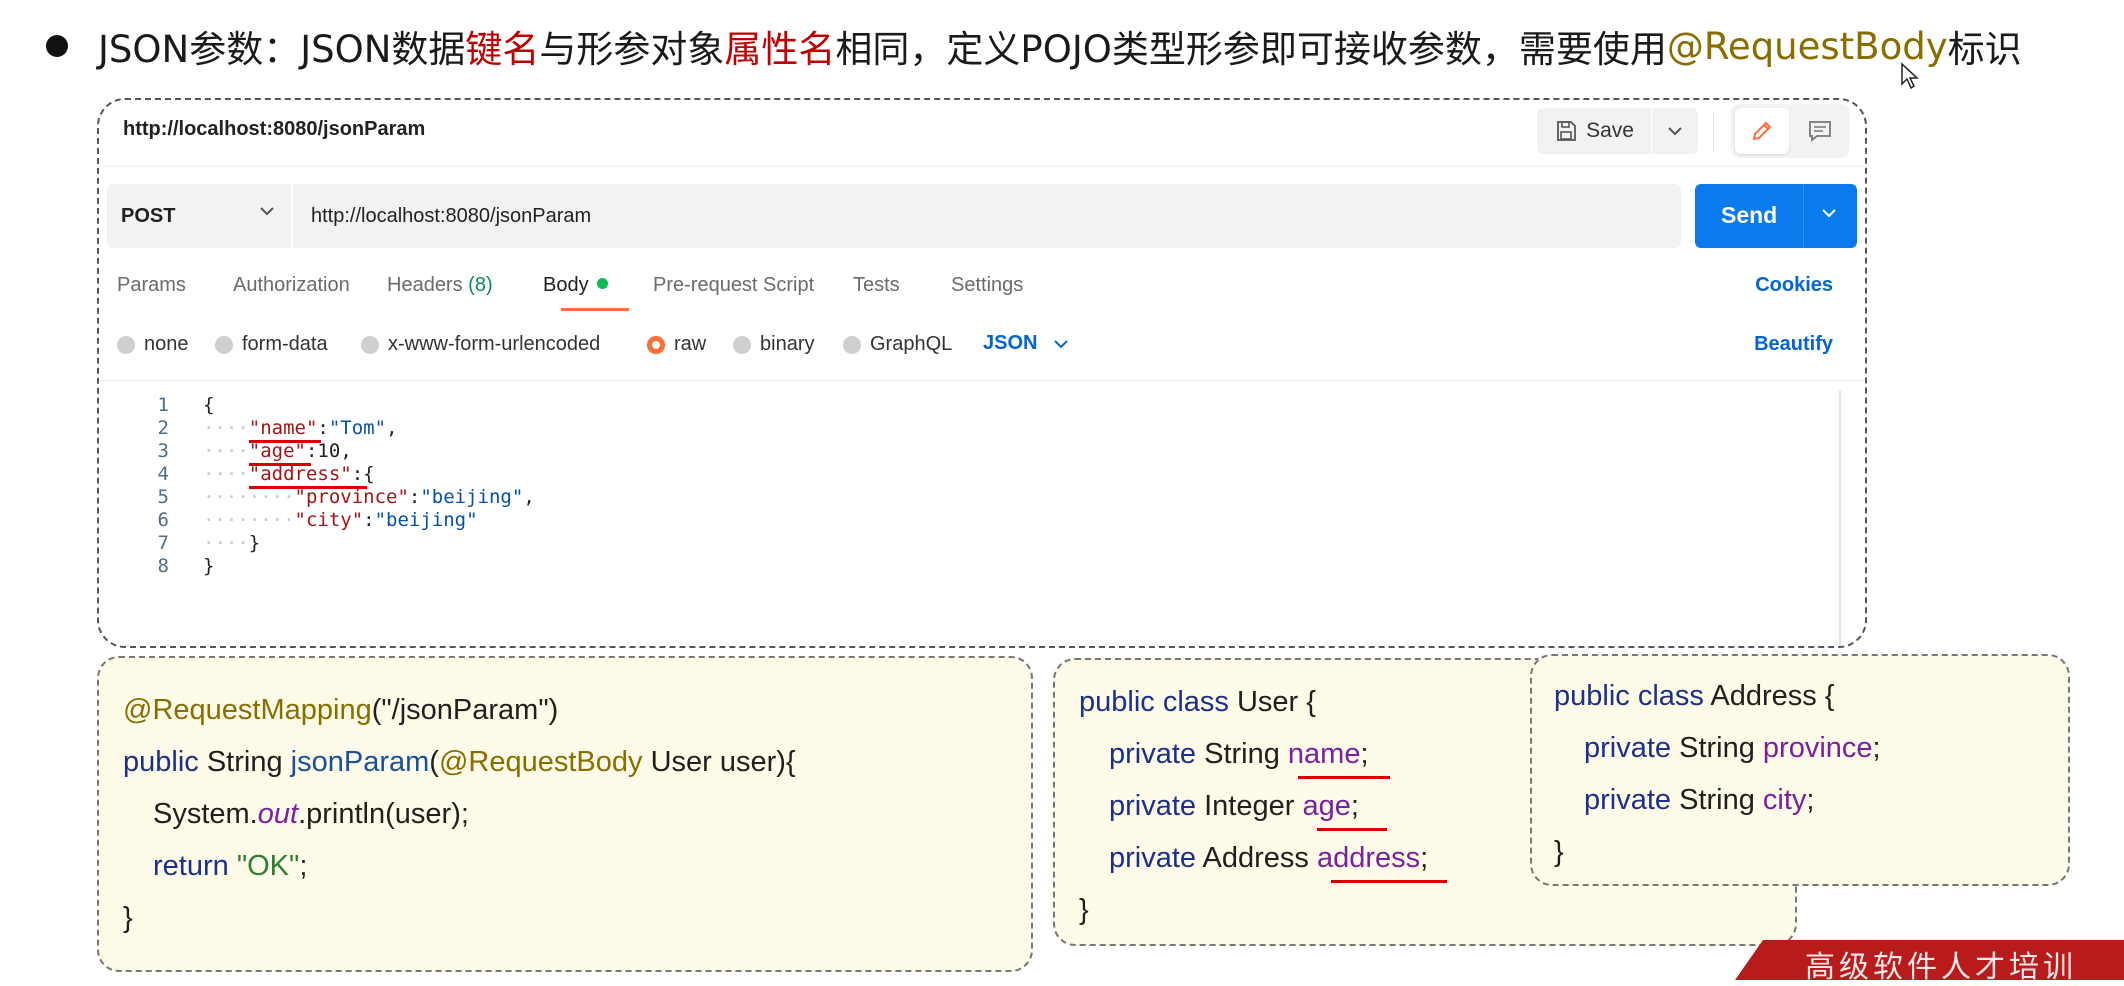  What do you see at coordinates (465, 710) in the screenshot?
I see `mapping-arg: ("/jsonParam")` at bounding box center [465, 710].